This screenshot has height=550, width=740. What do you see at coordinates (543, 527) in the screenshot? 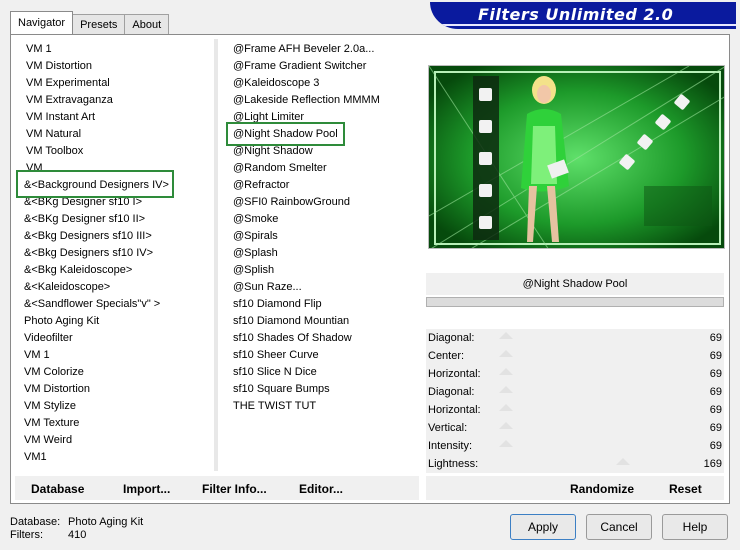
I see `apply-button: Apply` at bounding box center [543, 527].